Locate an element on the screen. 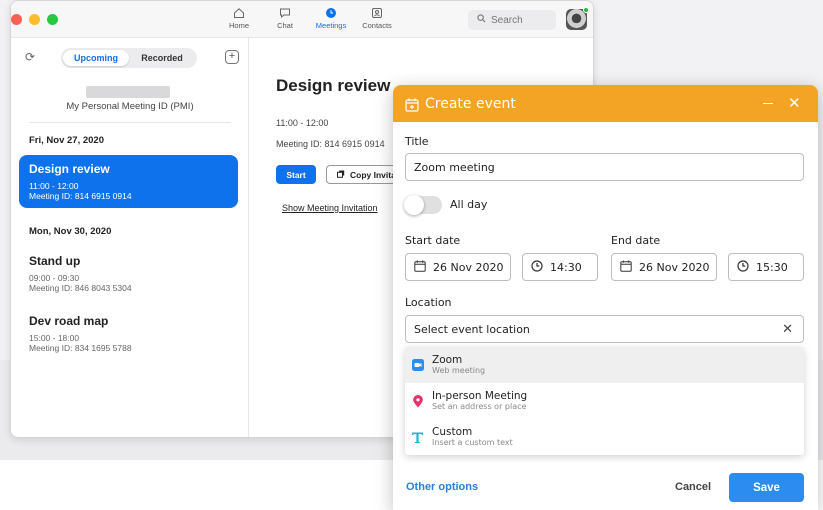  meeting-detail-time: 11:00 - 12:00 is located at coordinates (302, 123).